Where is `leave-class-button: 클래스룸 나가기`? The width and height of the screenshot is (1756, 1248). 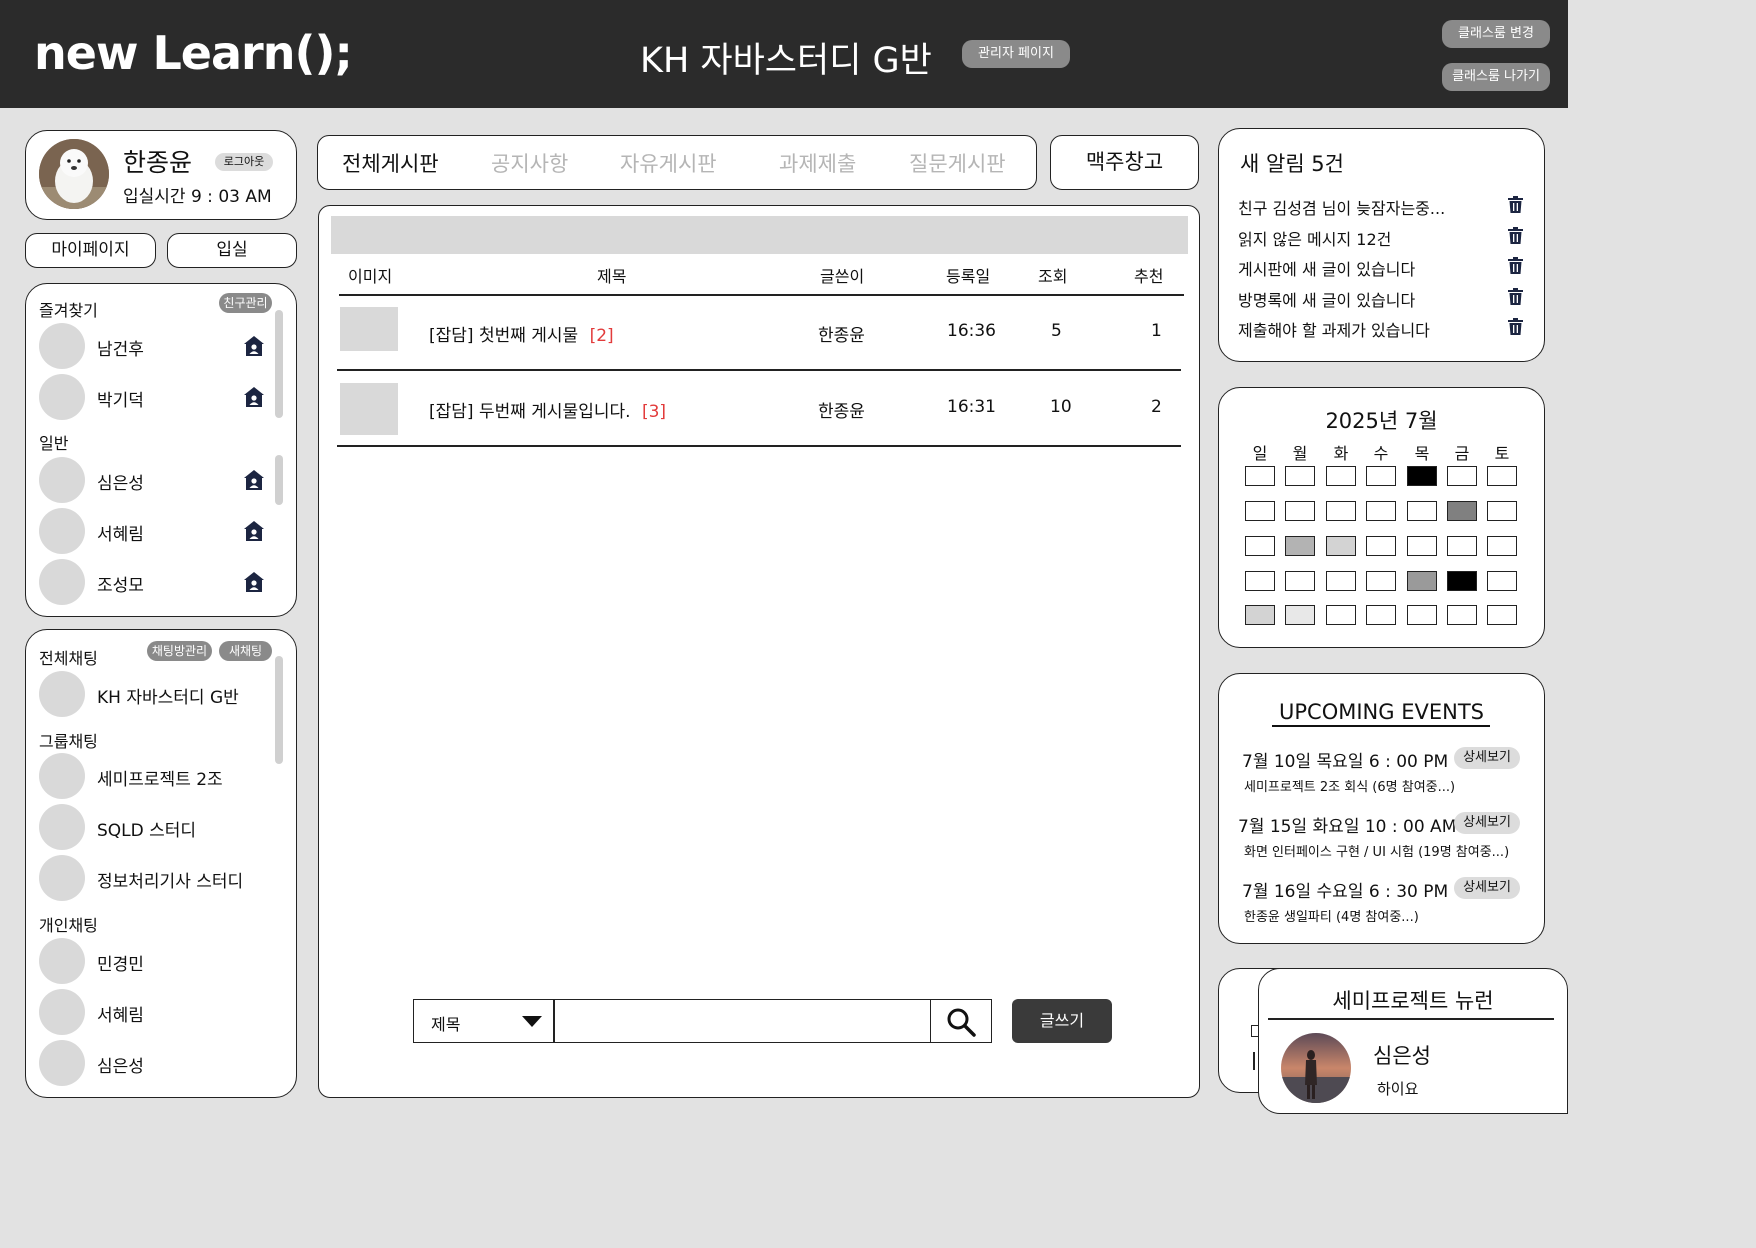
leave-class-button: 클래스룸 나가기 is located at coordinates (1496, 77).